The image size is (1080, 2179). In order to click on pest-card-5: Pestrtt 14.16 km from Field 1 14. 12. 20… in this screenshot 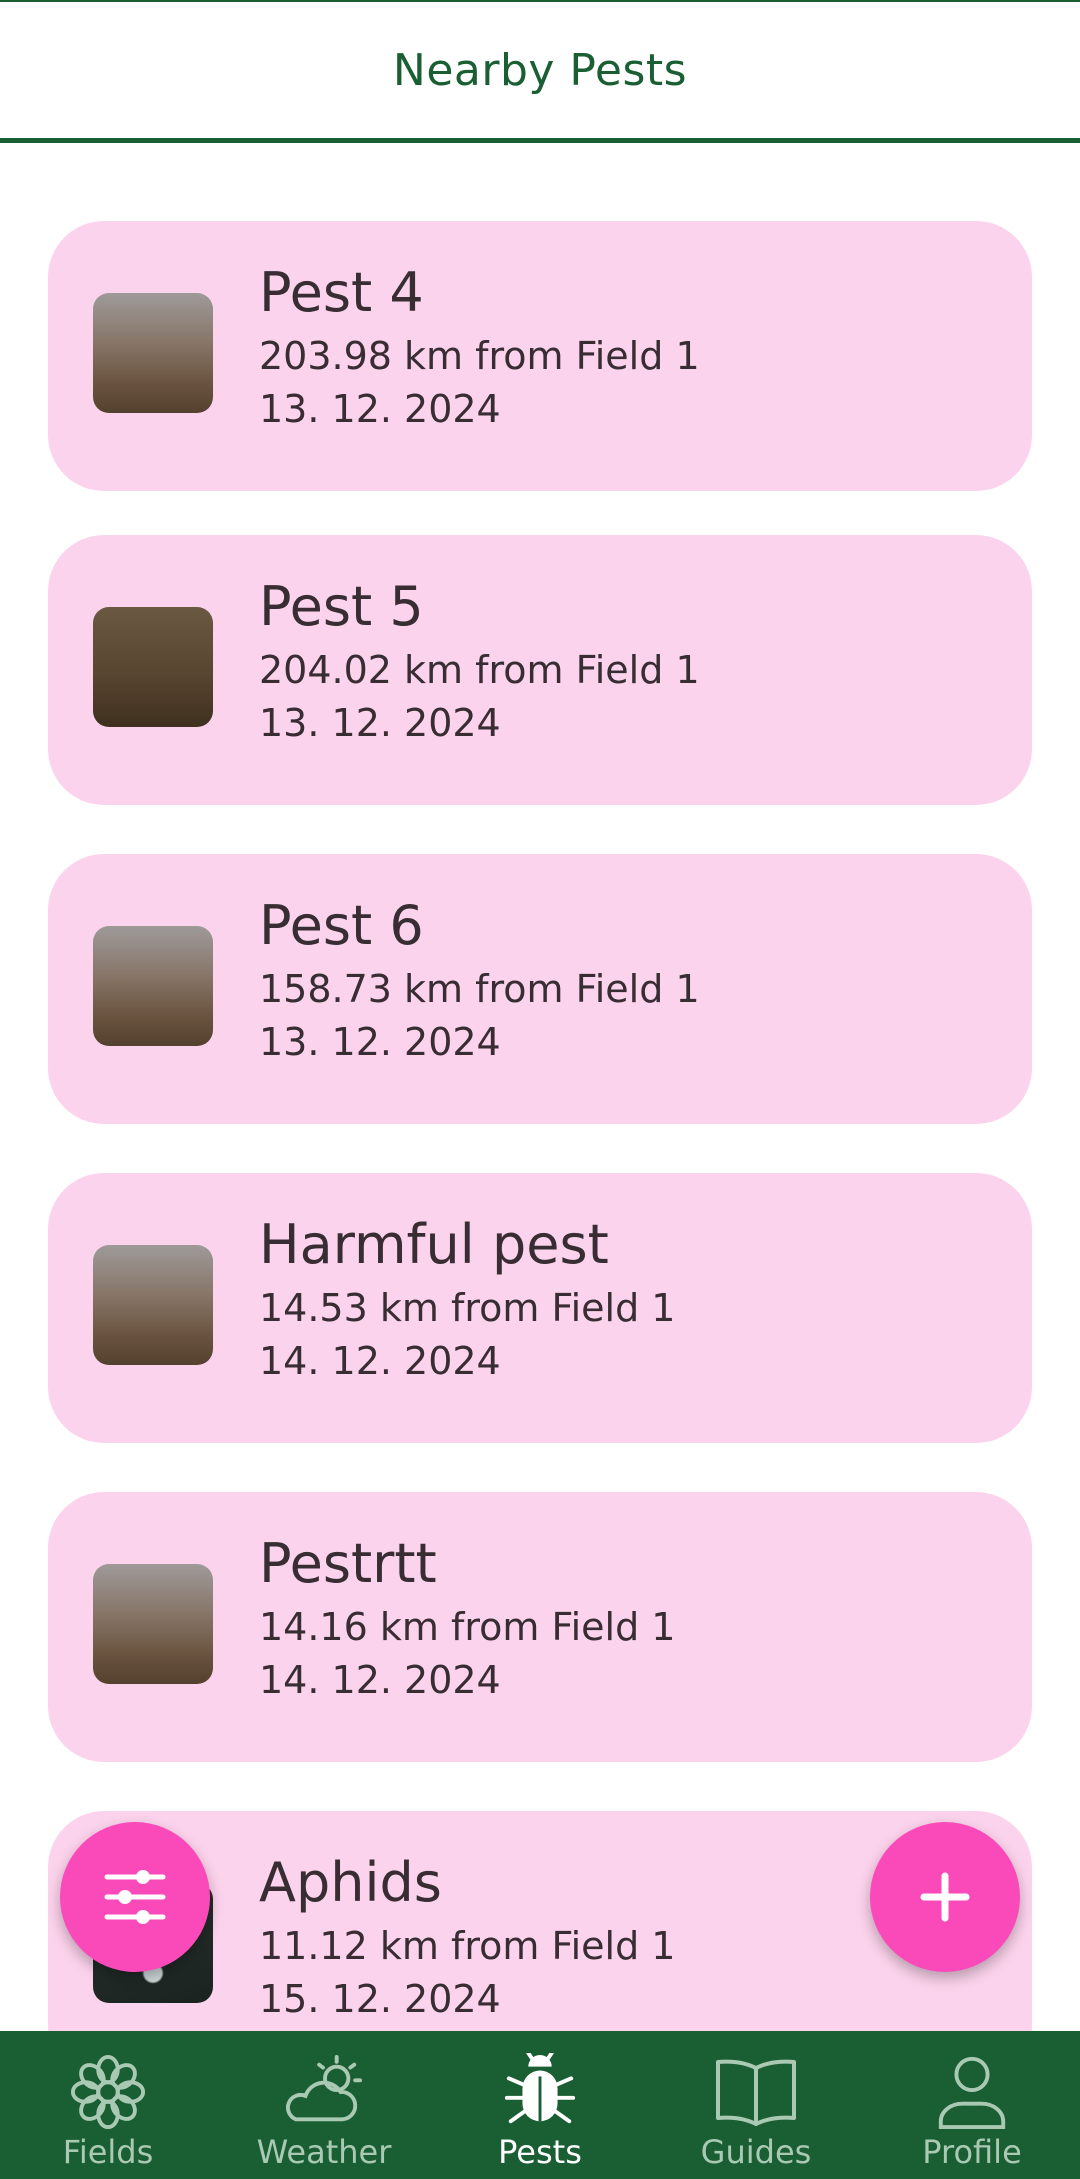, I will do `click(540, 1627)`.